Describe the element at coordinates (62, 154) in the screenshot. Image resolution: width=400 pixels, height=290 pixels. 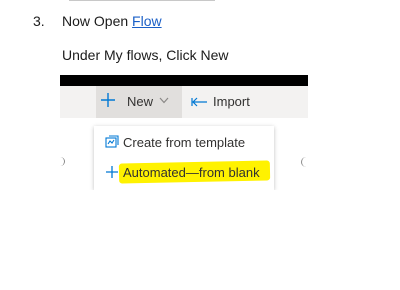
I see `left-panel-edge` at that location.